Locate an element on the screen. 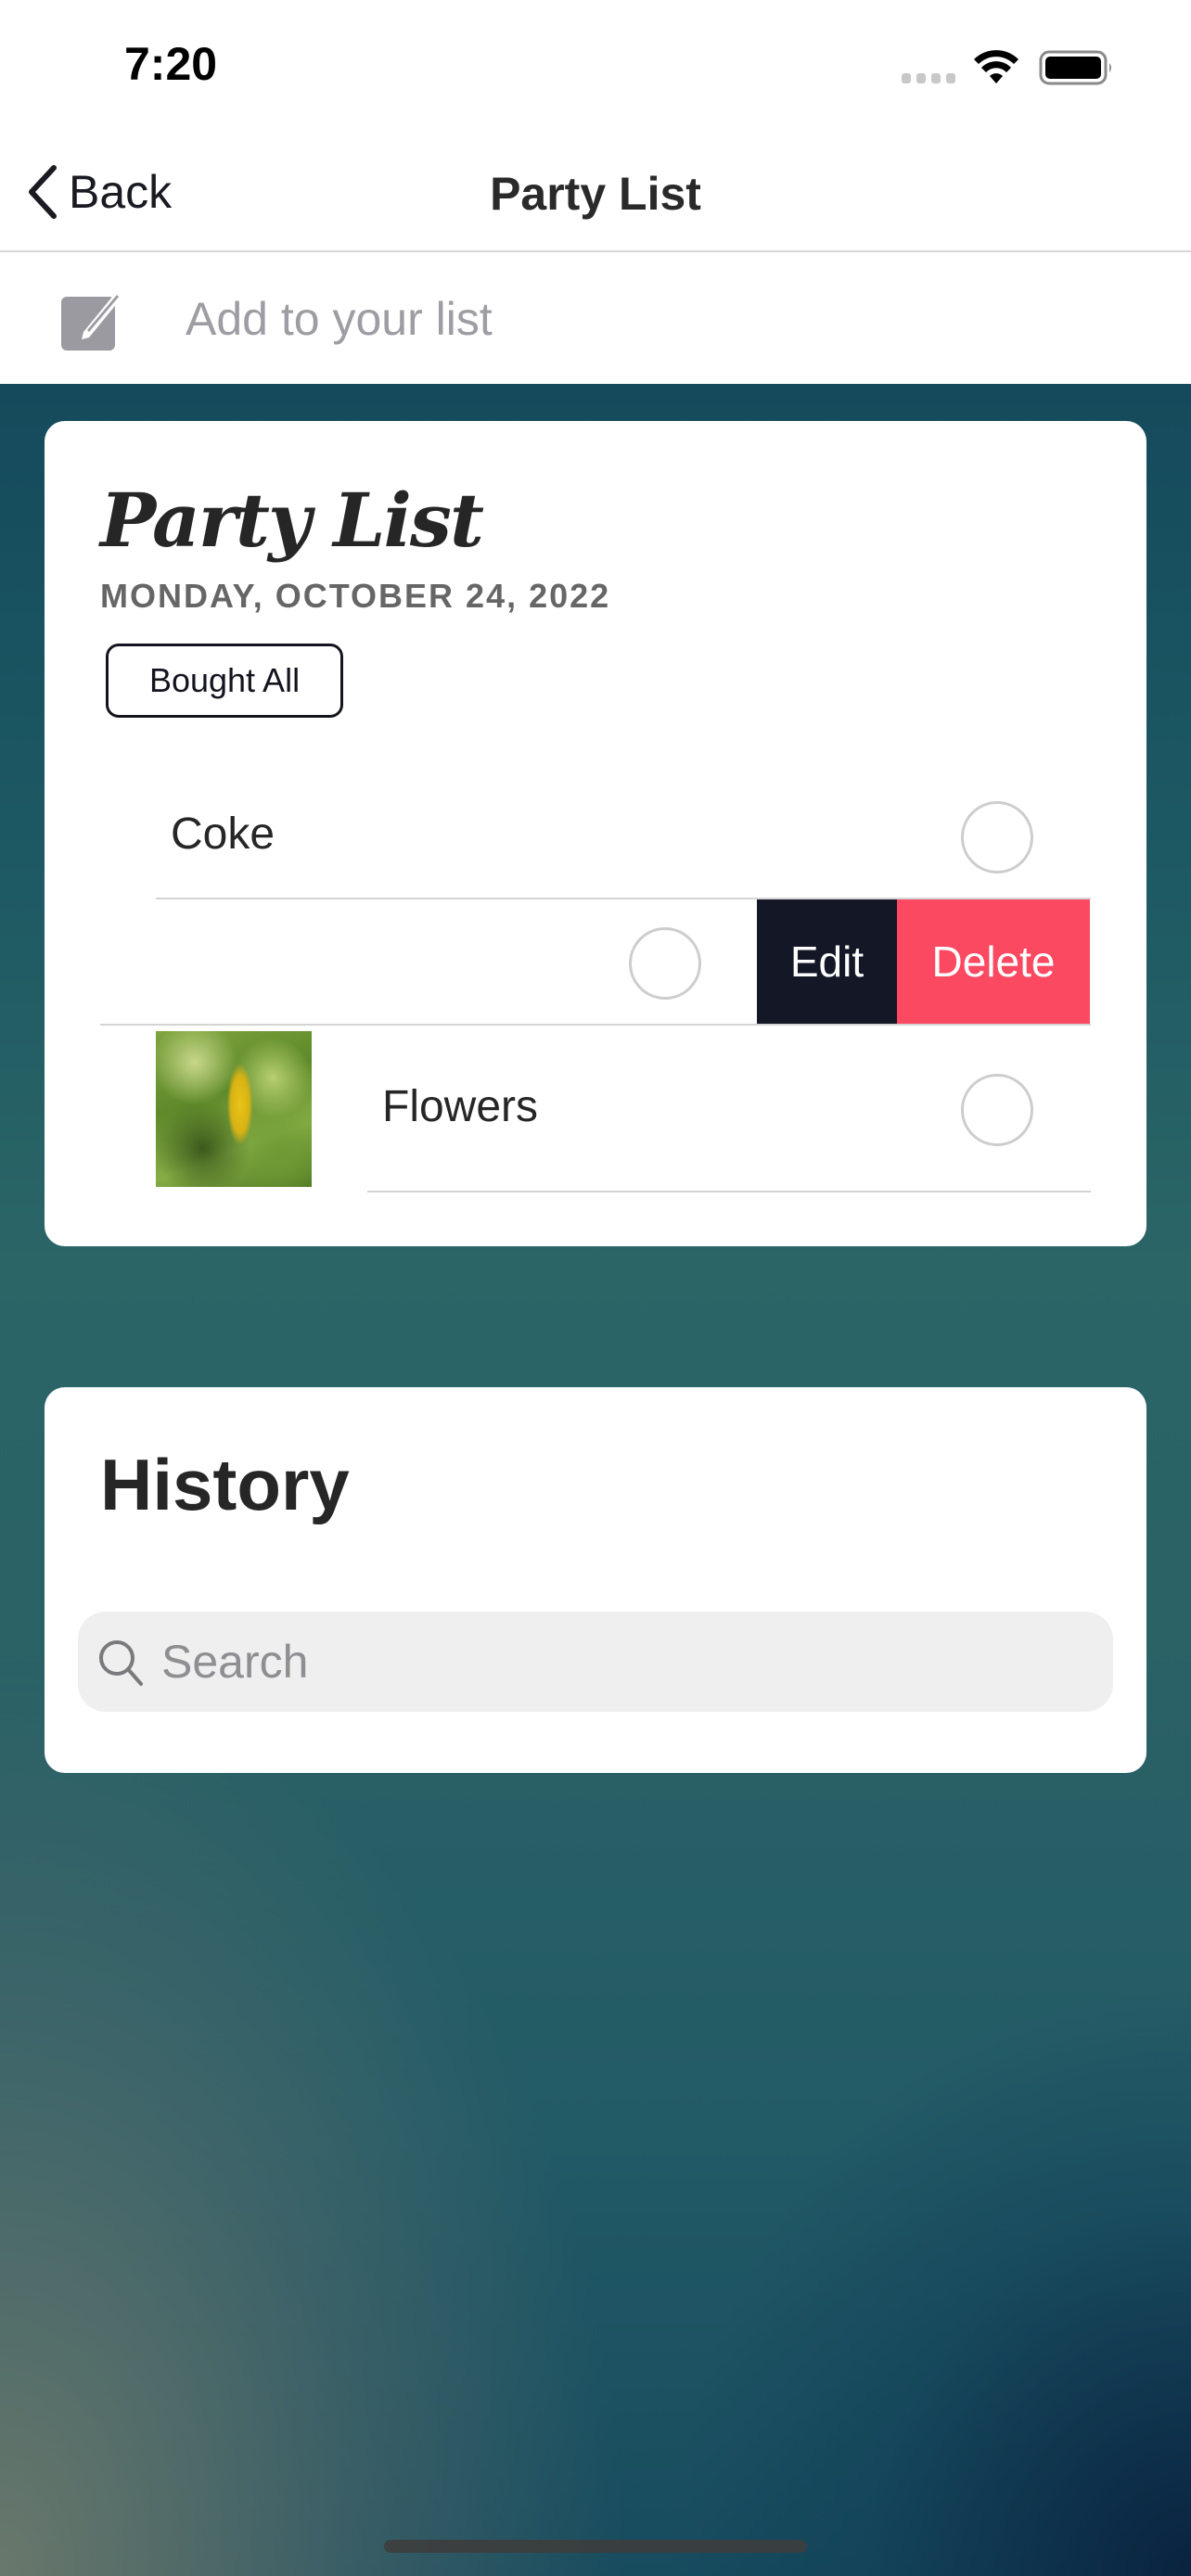 The height and width of the screenshot is (2576, 1191). battery-icon is located at coordinates (1075, 67).